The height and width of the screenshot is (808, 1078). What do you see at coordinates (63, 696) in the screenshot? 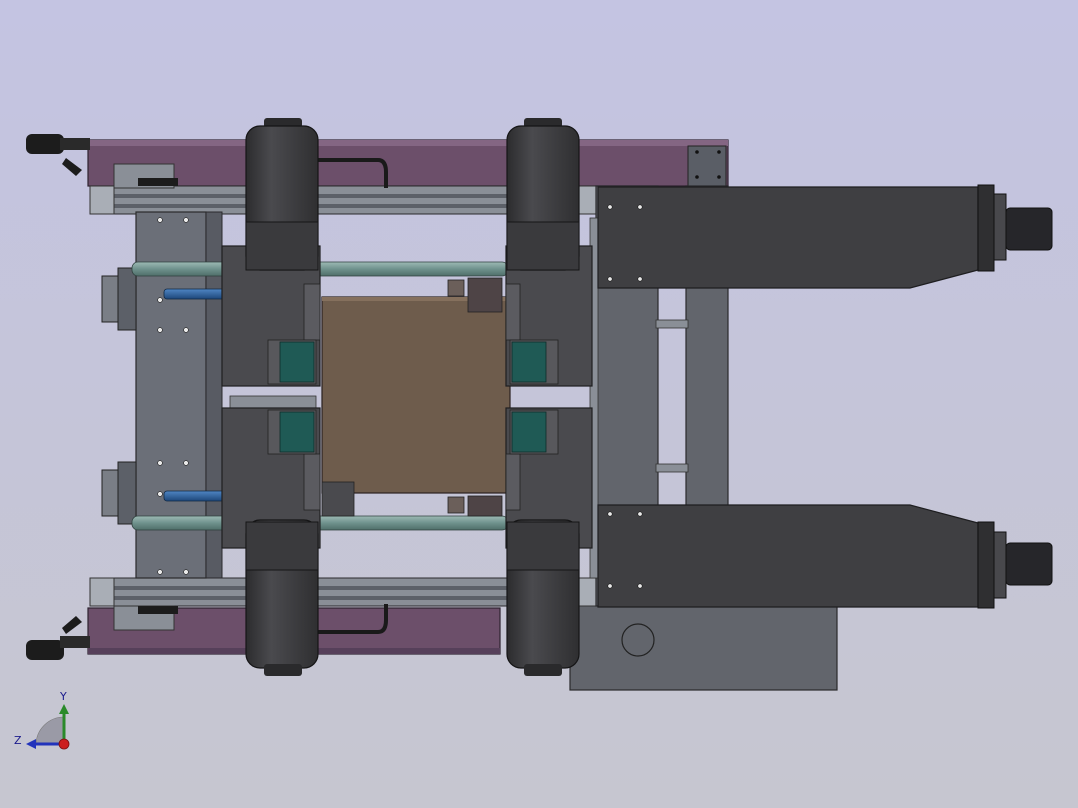
I see `triad-y-label: Y` at bounding box center [63, 696].